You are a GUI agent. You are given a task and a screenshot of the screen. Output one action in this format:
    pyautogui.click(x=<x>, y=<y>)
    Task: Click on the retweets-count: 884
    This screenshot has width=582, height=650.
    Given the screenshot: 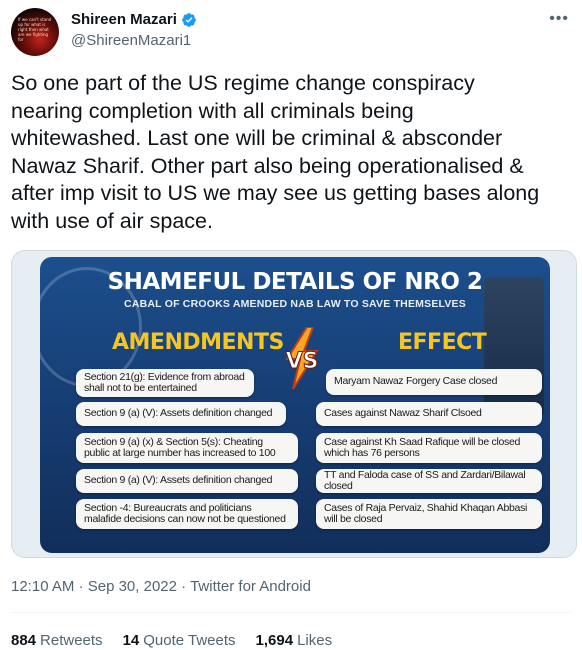 What is the action you would take?
    pyautogui.click(x=24, y=640)
    